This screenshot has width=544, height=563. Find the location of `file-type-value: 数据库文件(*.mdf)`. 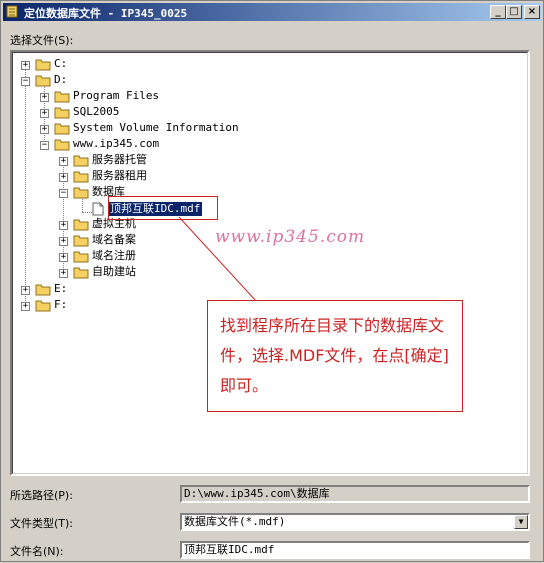

file-type-value: 数据库文件(*.mdf) is located at coordinates (235, 521).